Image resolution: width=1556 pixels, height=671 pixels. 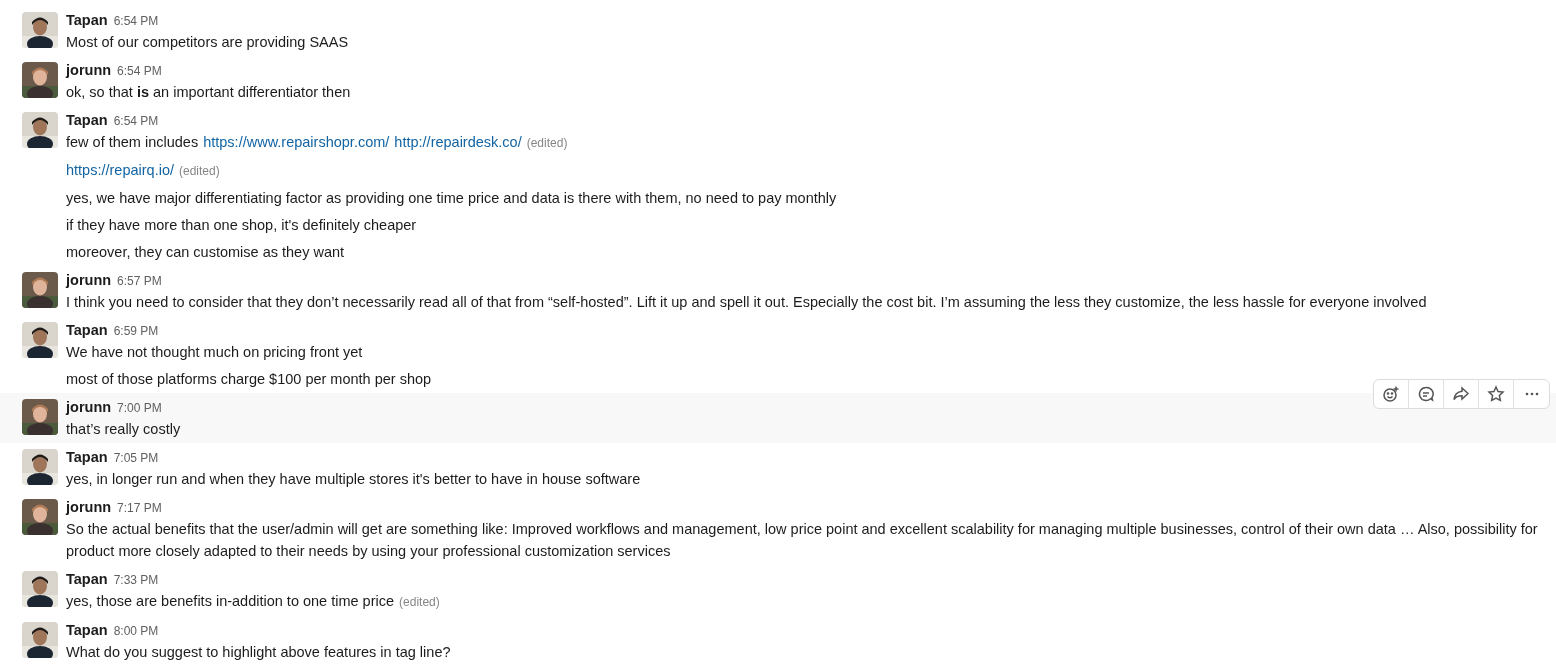 What do you see at coordinates (353, 479) in the screenshot?
I see `message-text: yes, in longer run and when they have multiple stores it's better to have in house software` at bounding box center [353, 479].